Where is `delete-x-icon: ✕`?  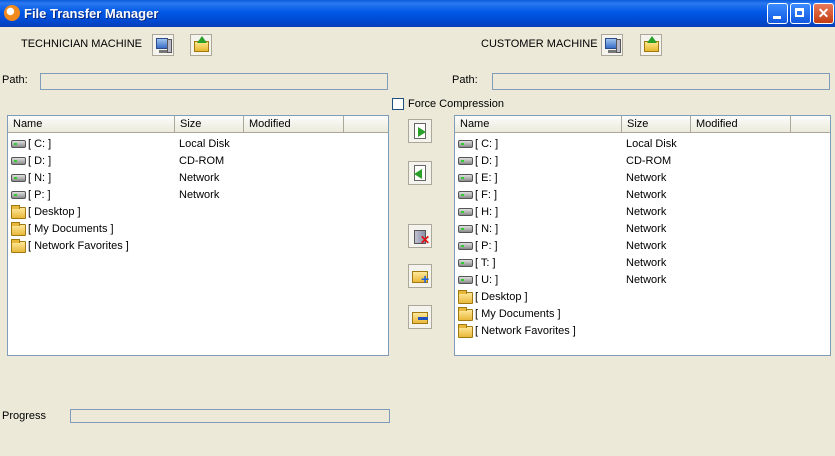 delete-x-icon: ✕ is located at coordinates (425, 240).